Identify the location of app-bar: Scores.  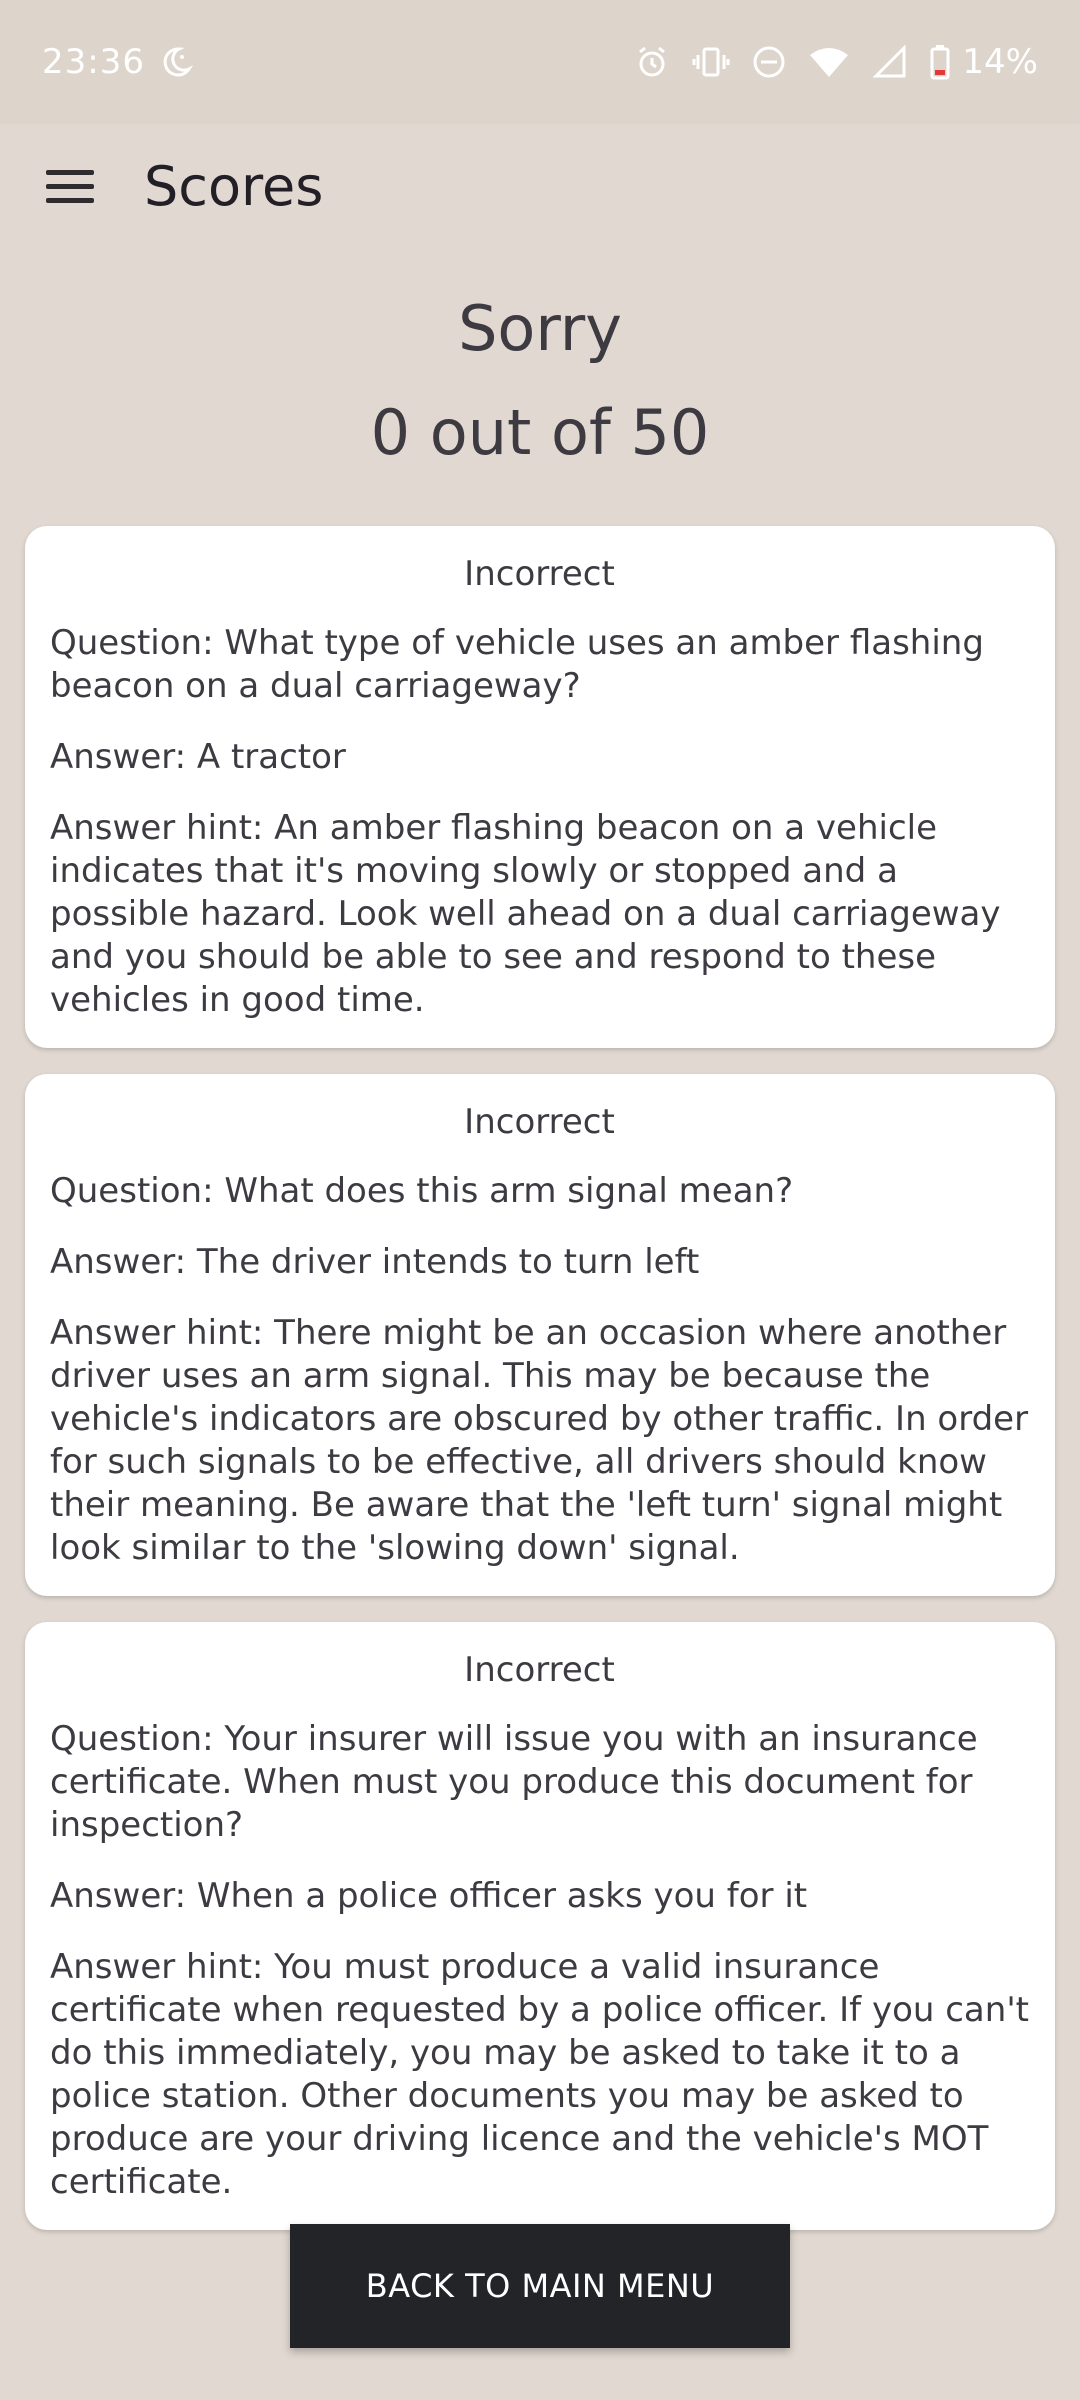
(540, 186).